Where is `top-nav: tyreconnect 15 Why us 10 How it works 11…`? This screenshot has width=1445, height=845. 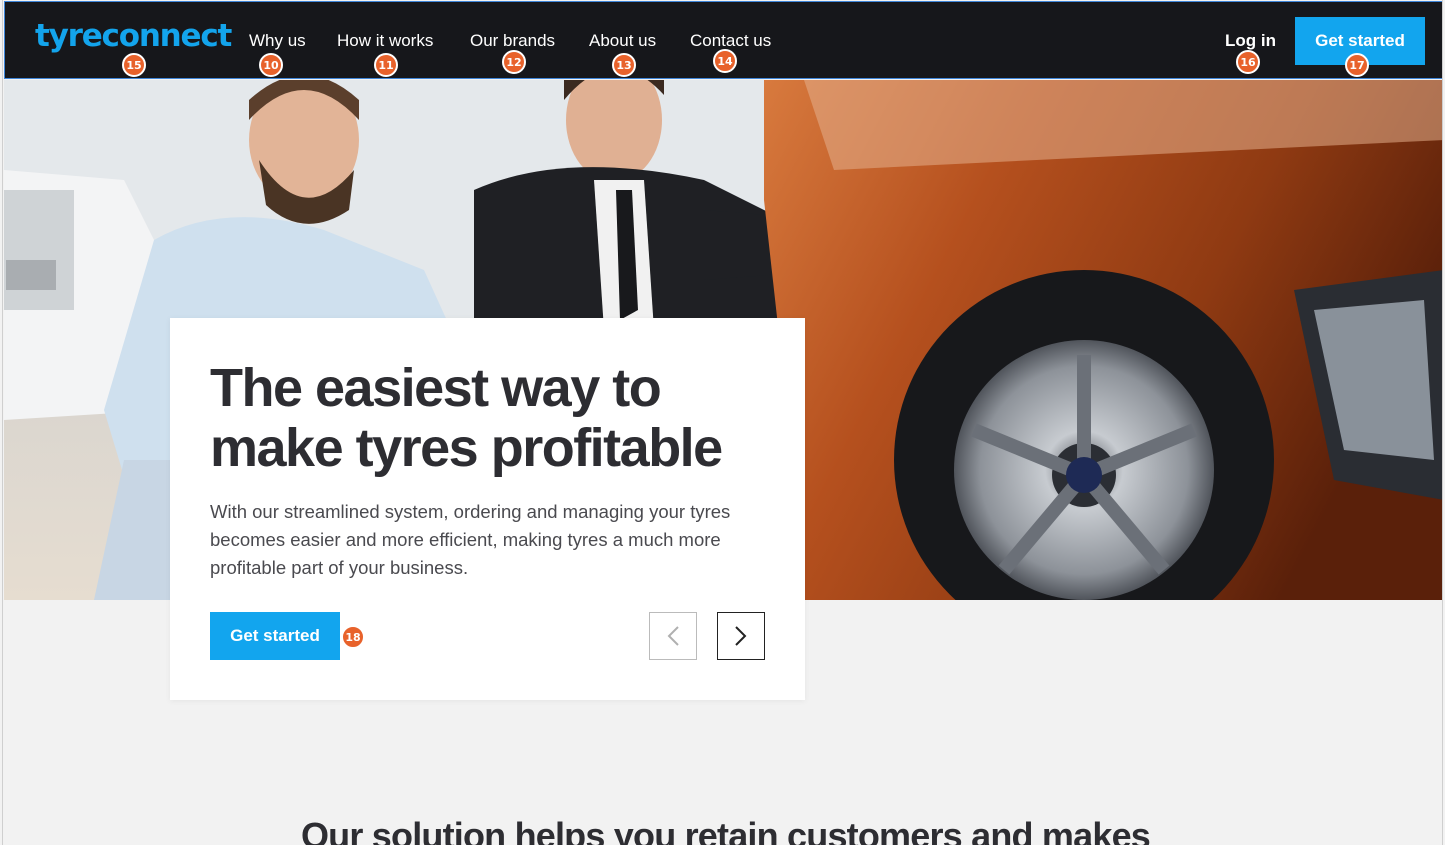 top-nav: tyreconnect 15 Why us 10 How it works 11… is located at coordinates (723, 40).